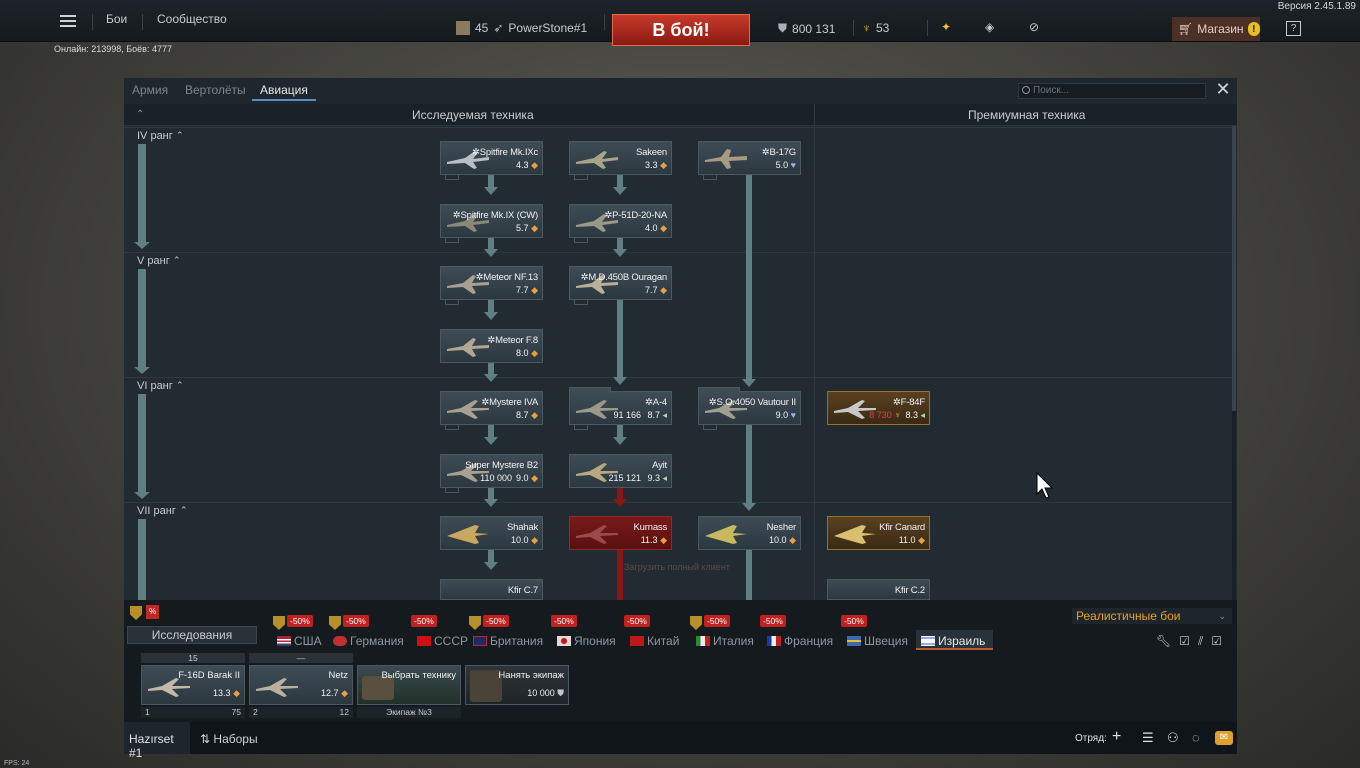  Describe the element at coordinates (68, 21) in the screenshot. I see `menu-icon` at that location.